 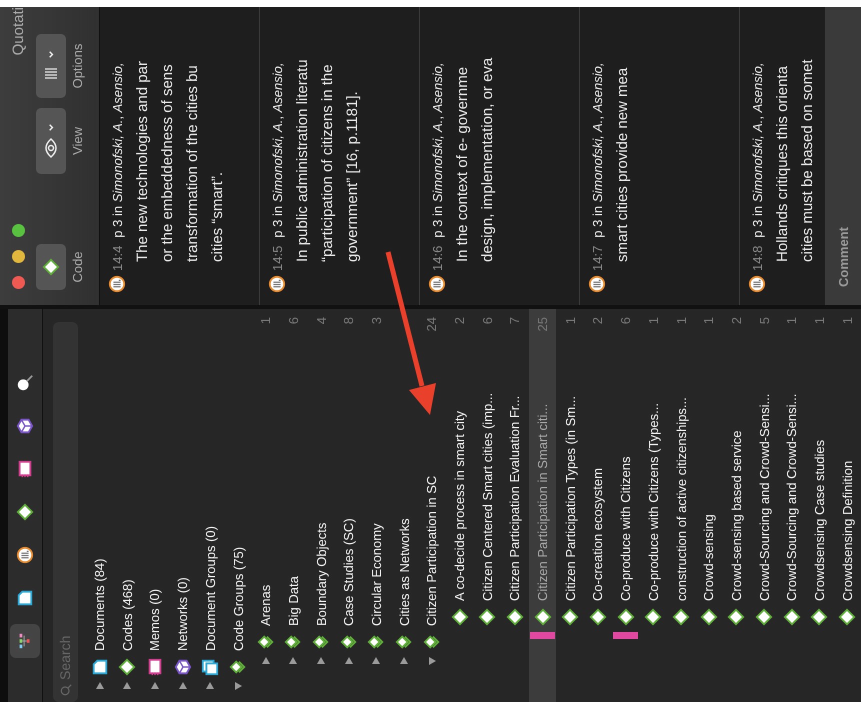 What do you see at coordinates (626, 528) in the screenshot?
I see `tree-label: Co-produce with Citizens` at bounding box center [626, 528].